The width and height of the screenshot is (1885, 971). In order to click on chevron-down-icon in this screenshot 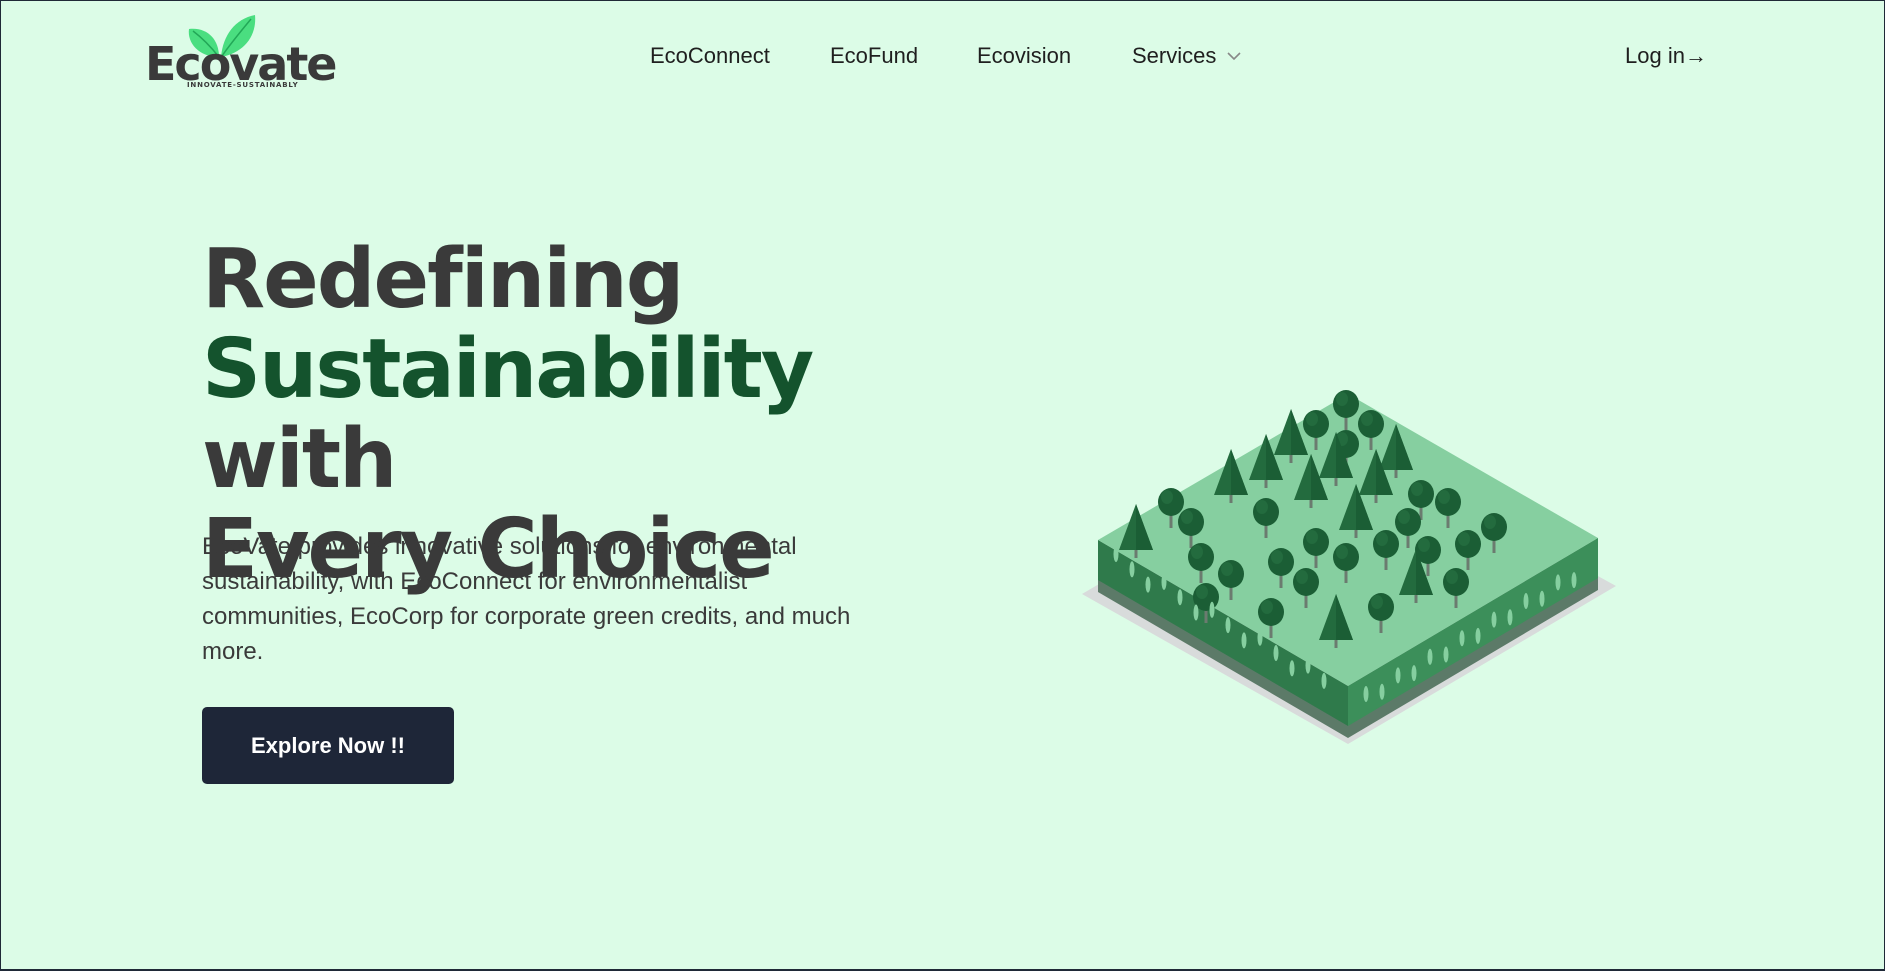, I will do `click(1234, 56)`.